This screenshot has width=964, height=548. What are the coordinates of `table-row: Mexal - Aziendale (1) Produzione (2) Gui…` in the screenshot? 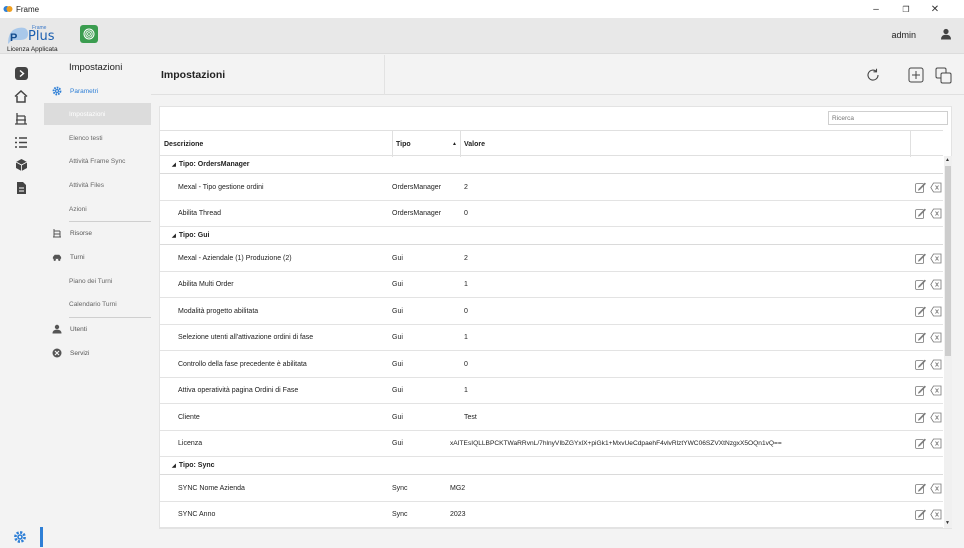 It's located at (551, 258).